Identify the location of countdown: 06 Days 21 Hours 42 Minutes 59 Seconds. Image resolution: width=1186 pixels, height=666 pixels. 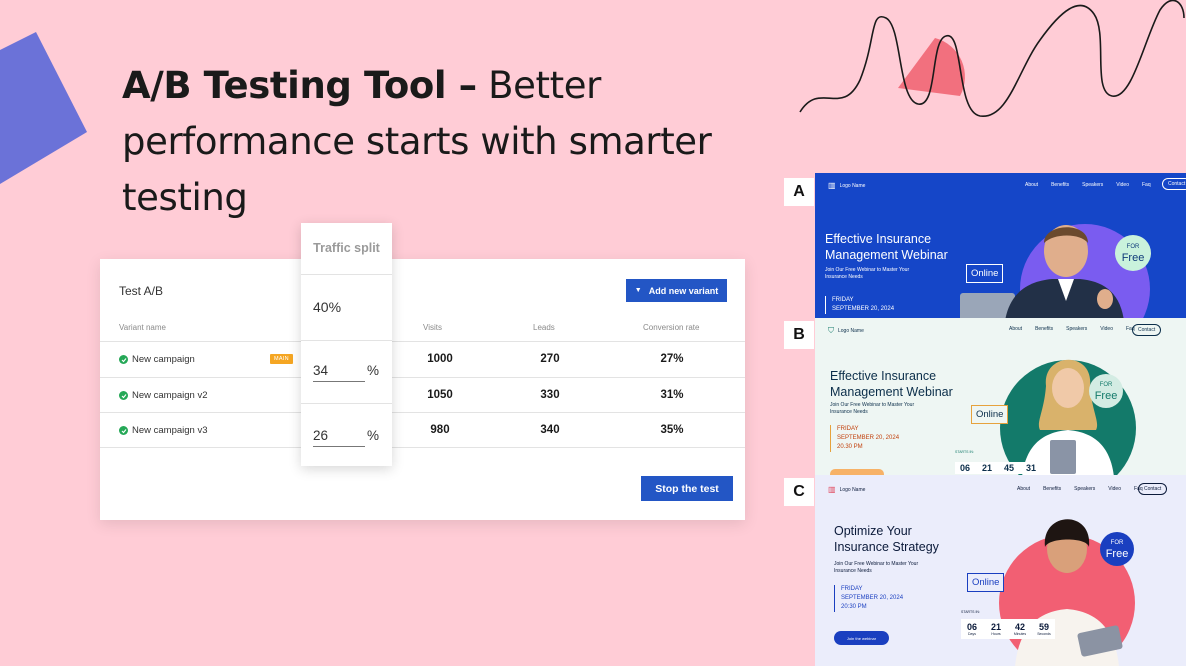
(1008, 629).